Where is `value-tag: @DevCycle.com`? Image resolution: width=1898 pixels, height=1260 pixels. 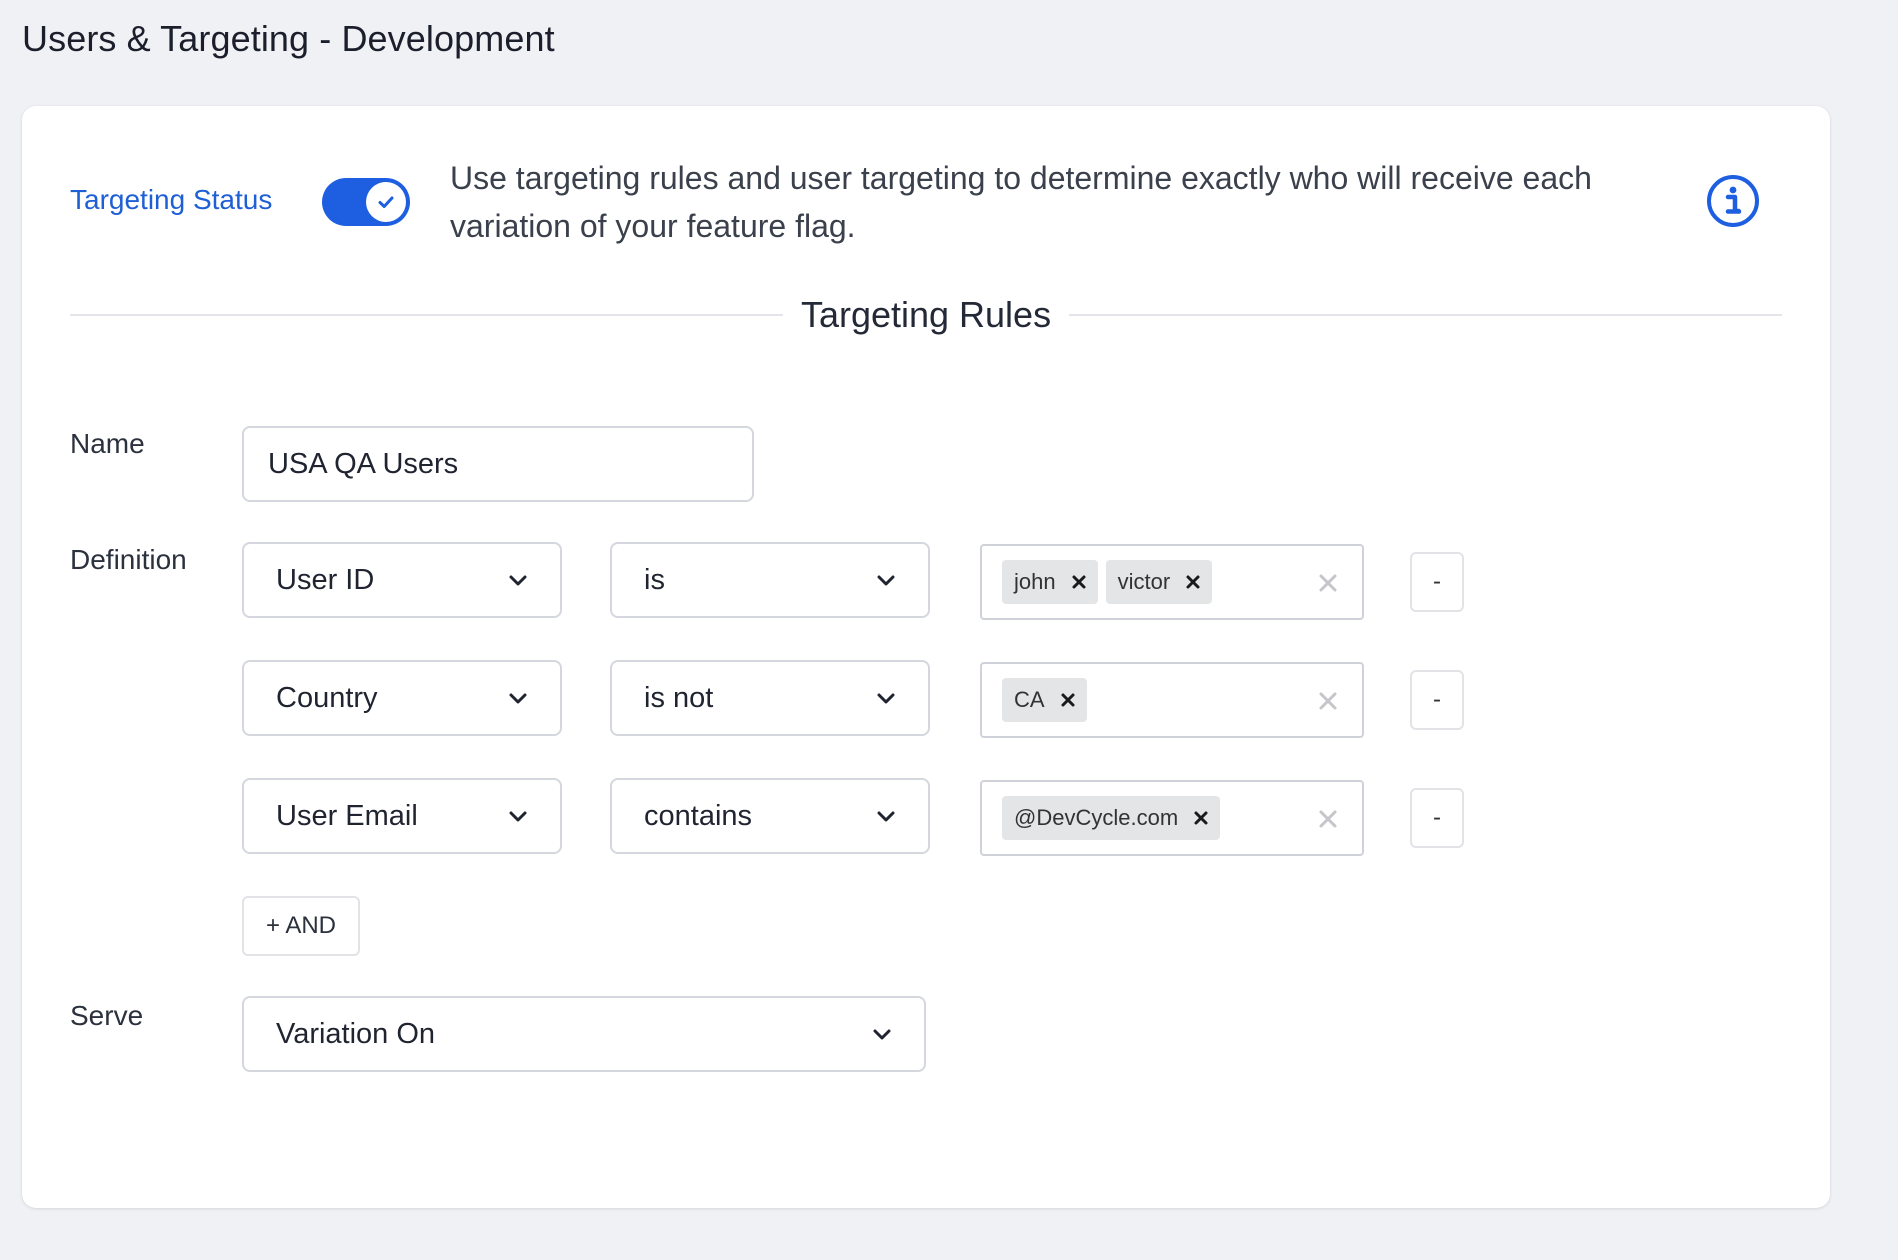 value-tag: @DevCycle.com is located at coordinates (1111, 818).